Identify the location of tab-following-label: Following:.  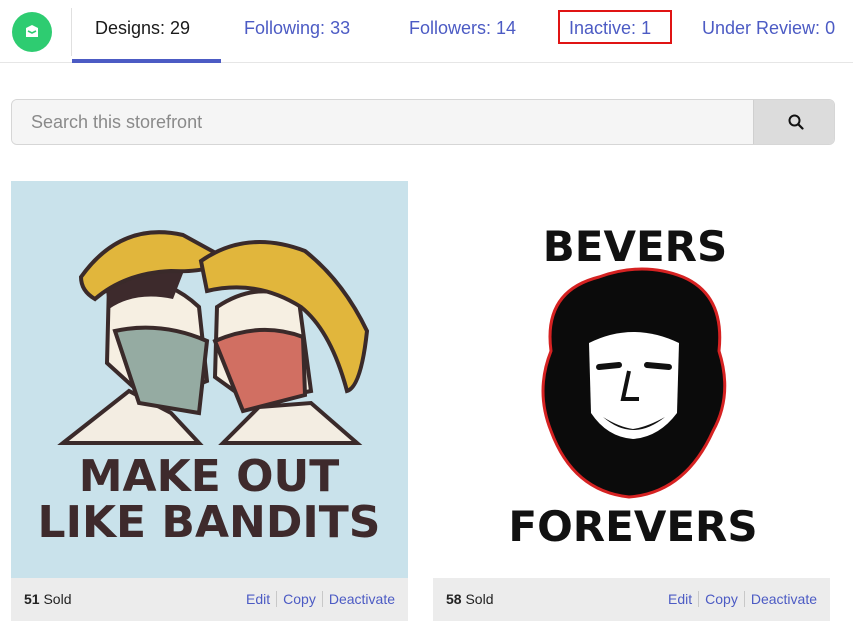
(285, 28).